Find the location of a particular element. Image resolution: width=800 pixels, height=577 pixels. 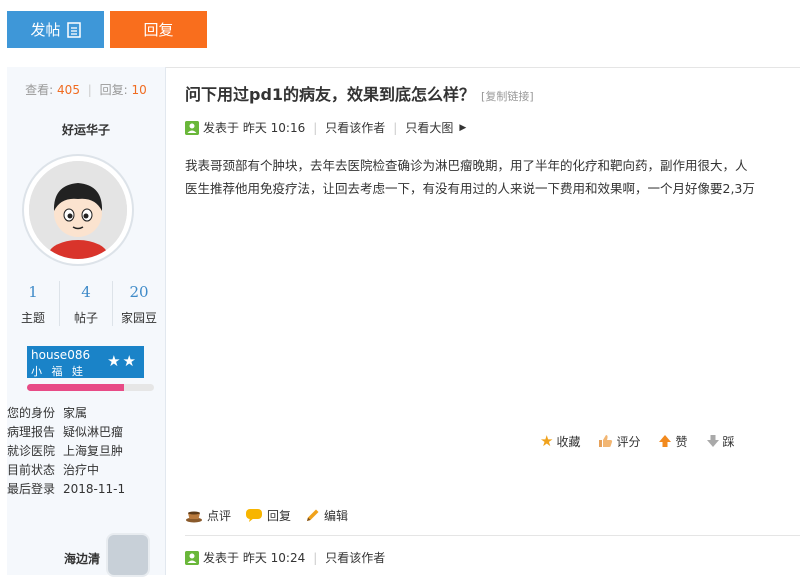

user-group-badge: house086 小 福 娃 ★★ is located at coordinates (85, 362).